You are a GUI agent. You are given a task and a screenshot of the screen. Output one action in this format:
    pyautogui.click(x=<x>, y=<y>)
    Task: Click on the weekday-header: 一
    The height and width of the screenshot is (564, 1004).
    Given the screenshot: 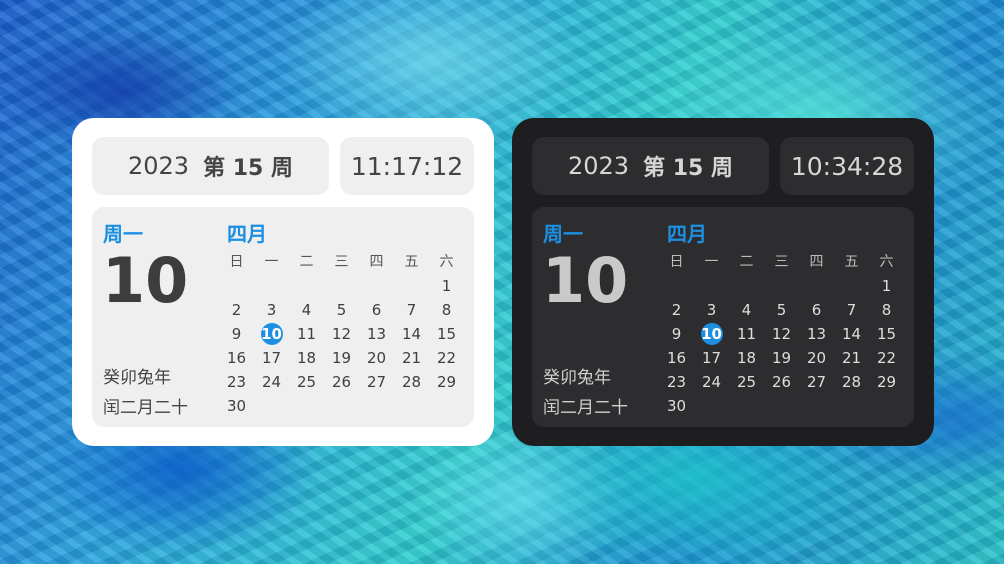 What is the action you would take?
    pyautogui.click(x=711, y=262)
    